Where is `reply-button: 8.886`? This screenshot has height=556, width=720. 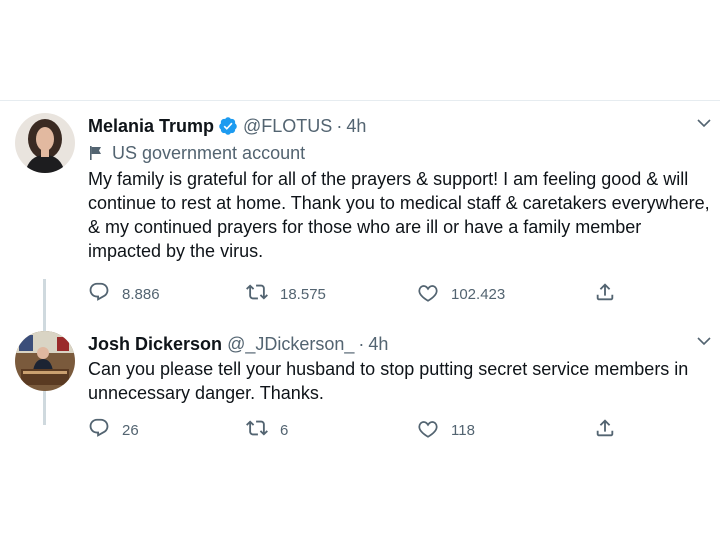 reply-button: 8.886 is located at coordinates (124, 294).